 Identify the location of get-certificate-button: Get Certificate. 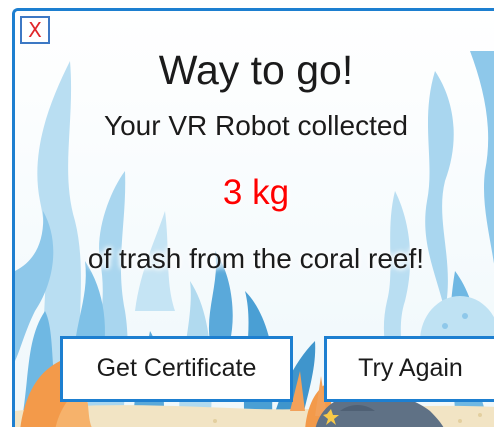
(176, 369).